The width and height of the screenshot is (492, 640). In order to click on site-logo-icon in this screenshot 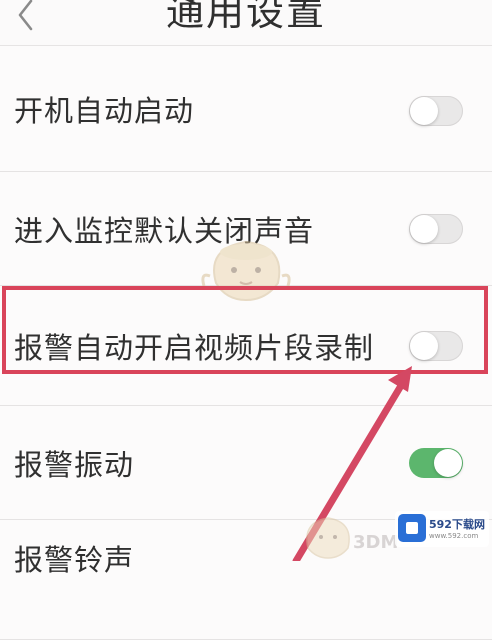, I will do `click(412, 528)`.